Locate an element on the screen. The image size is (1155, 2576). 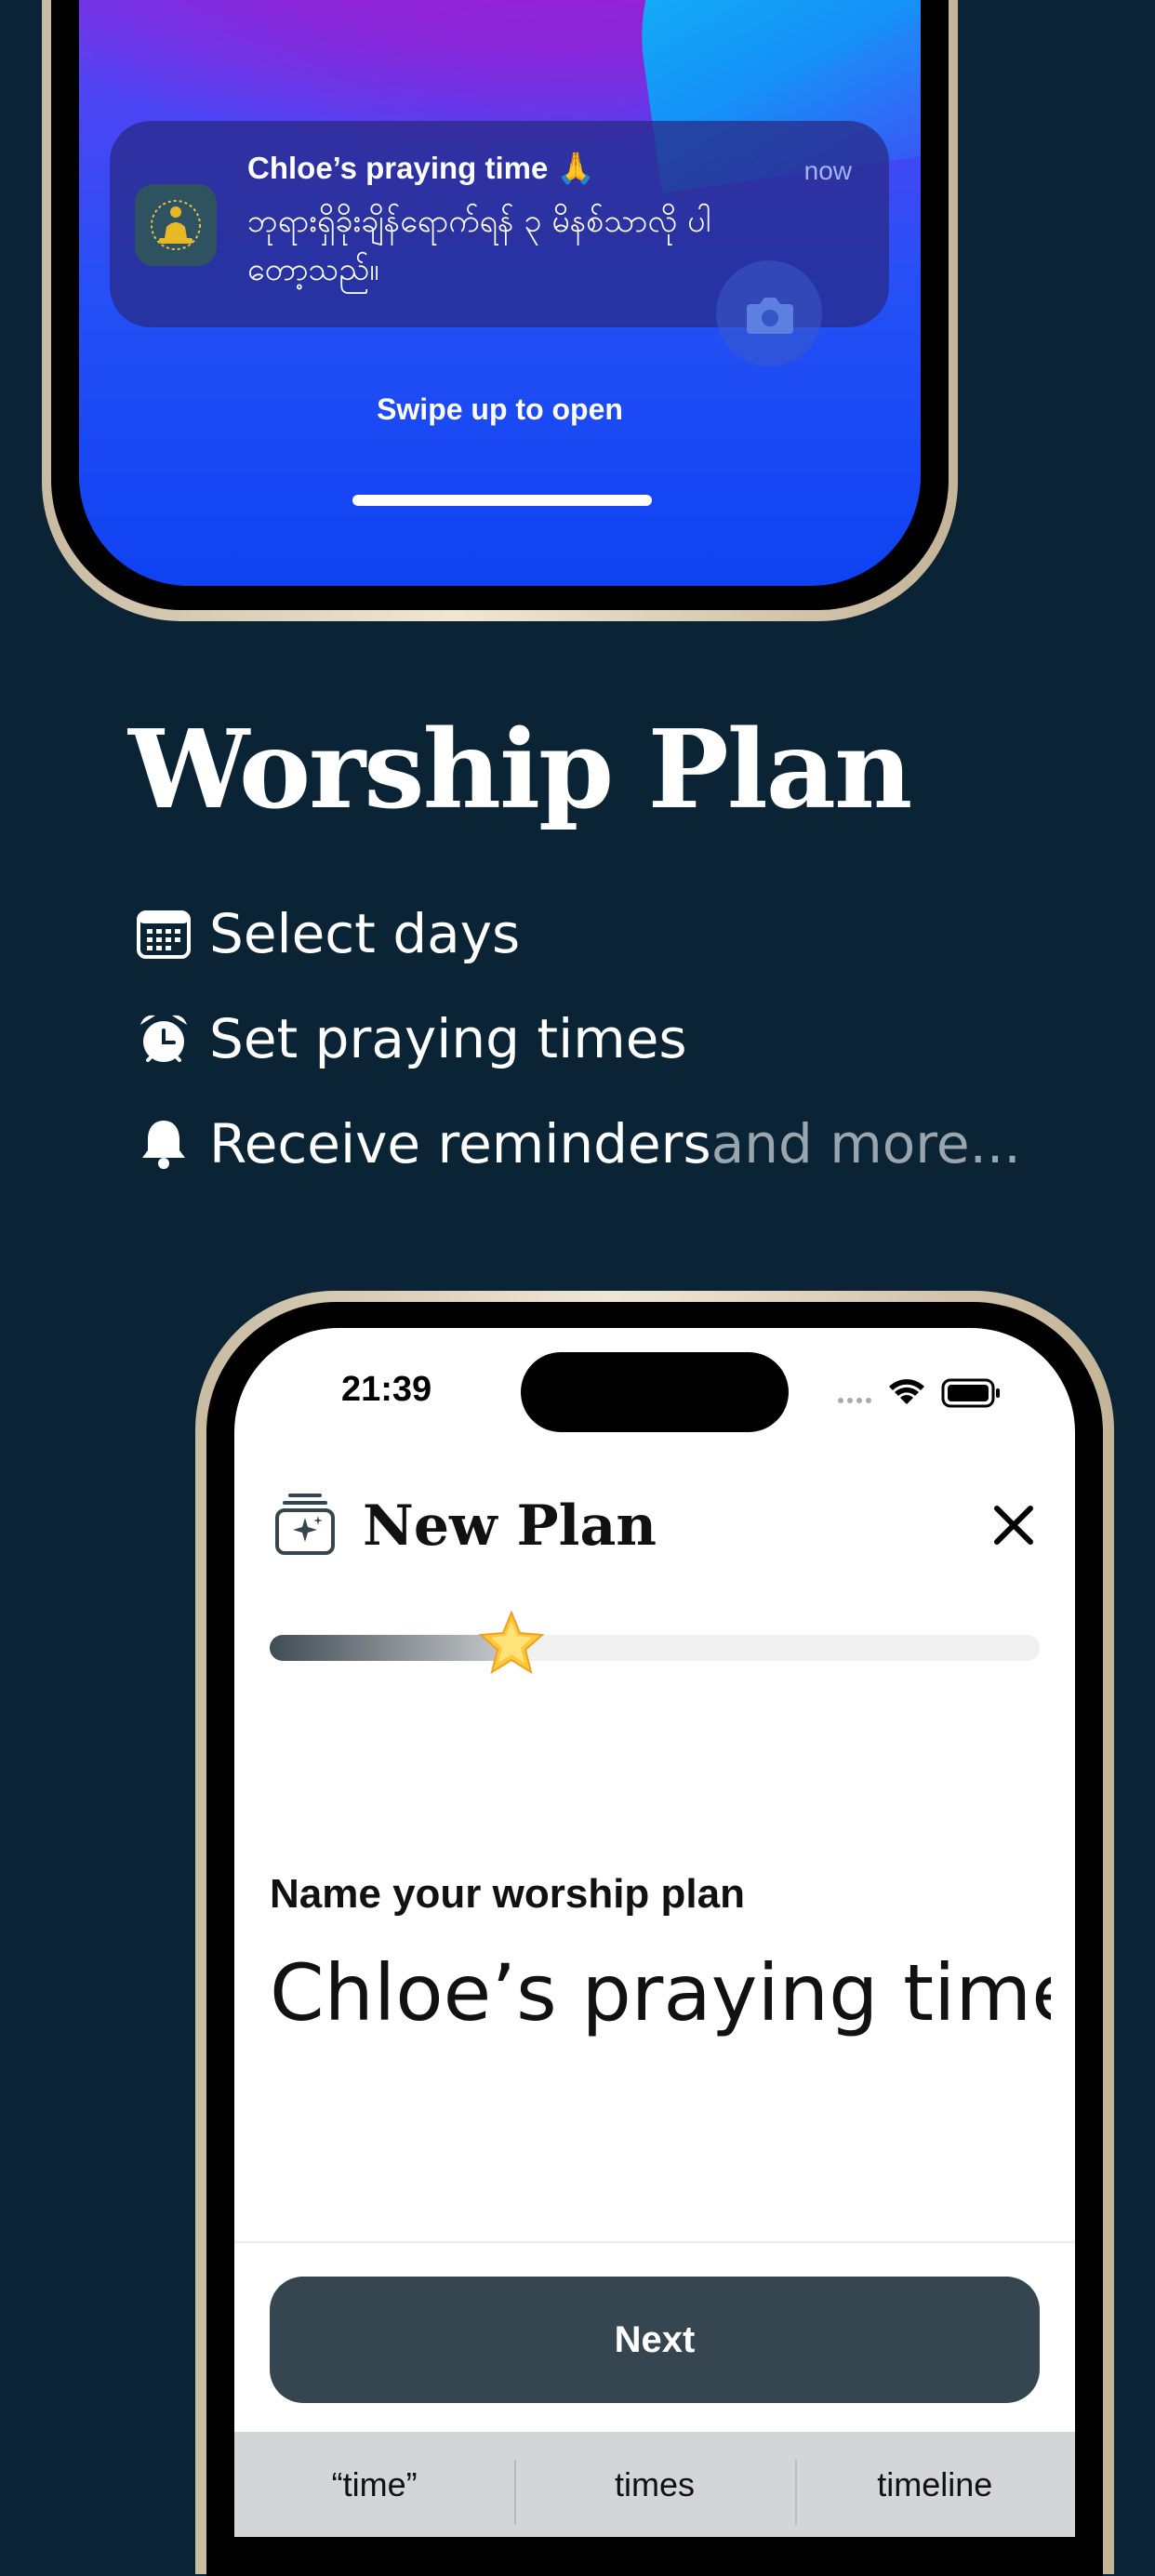
feature-text: Set praying times is located at coordinates (448, 1038).